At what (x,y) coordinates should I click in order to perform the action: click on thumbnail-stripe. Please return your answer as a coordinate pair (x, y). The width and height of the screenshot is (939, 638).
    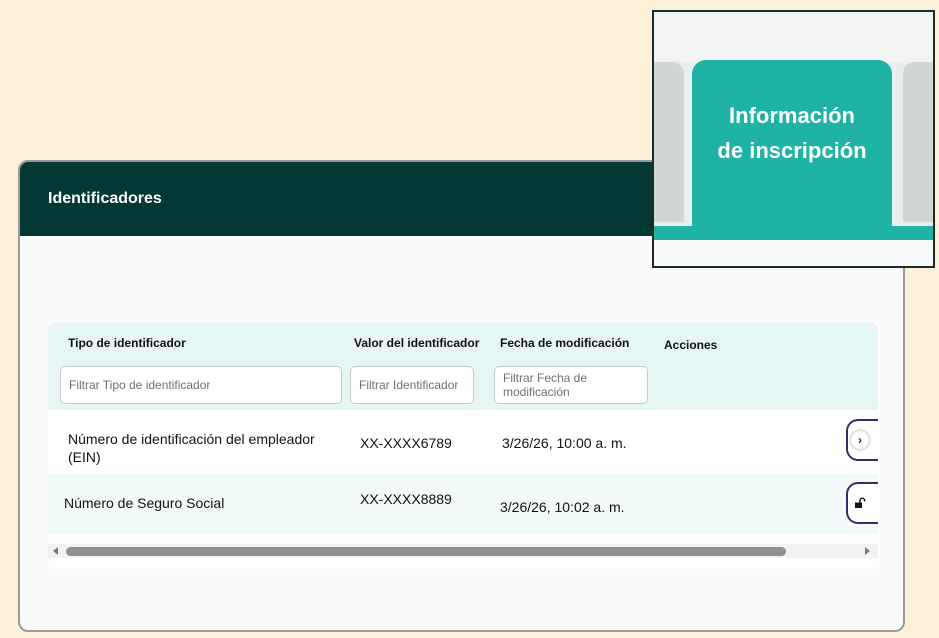
    Looking at the image, I should click on (793, 233).